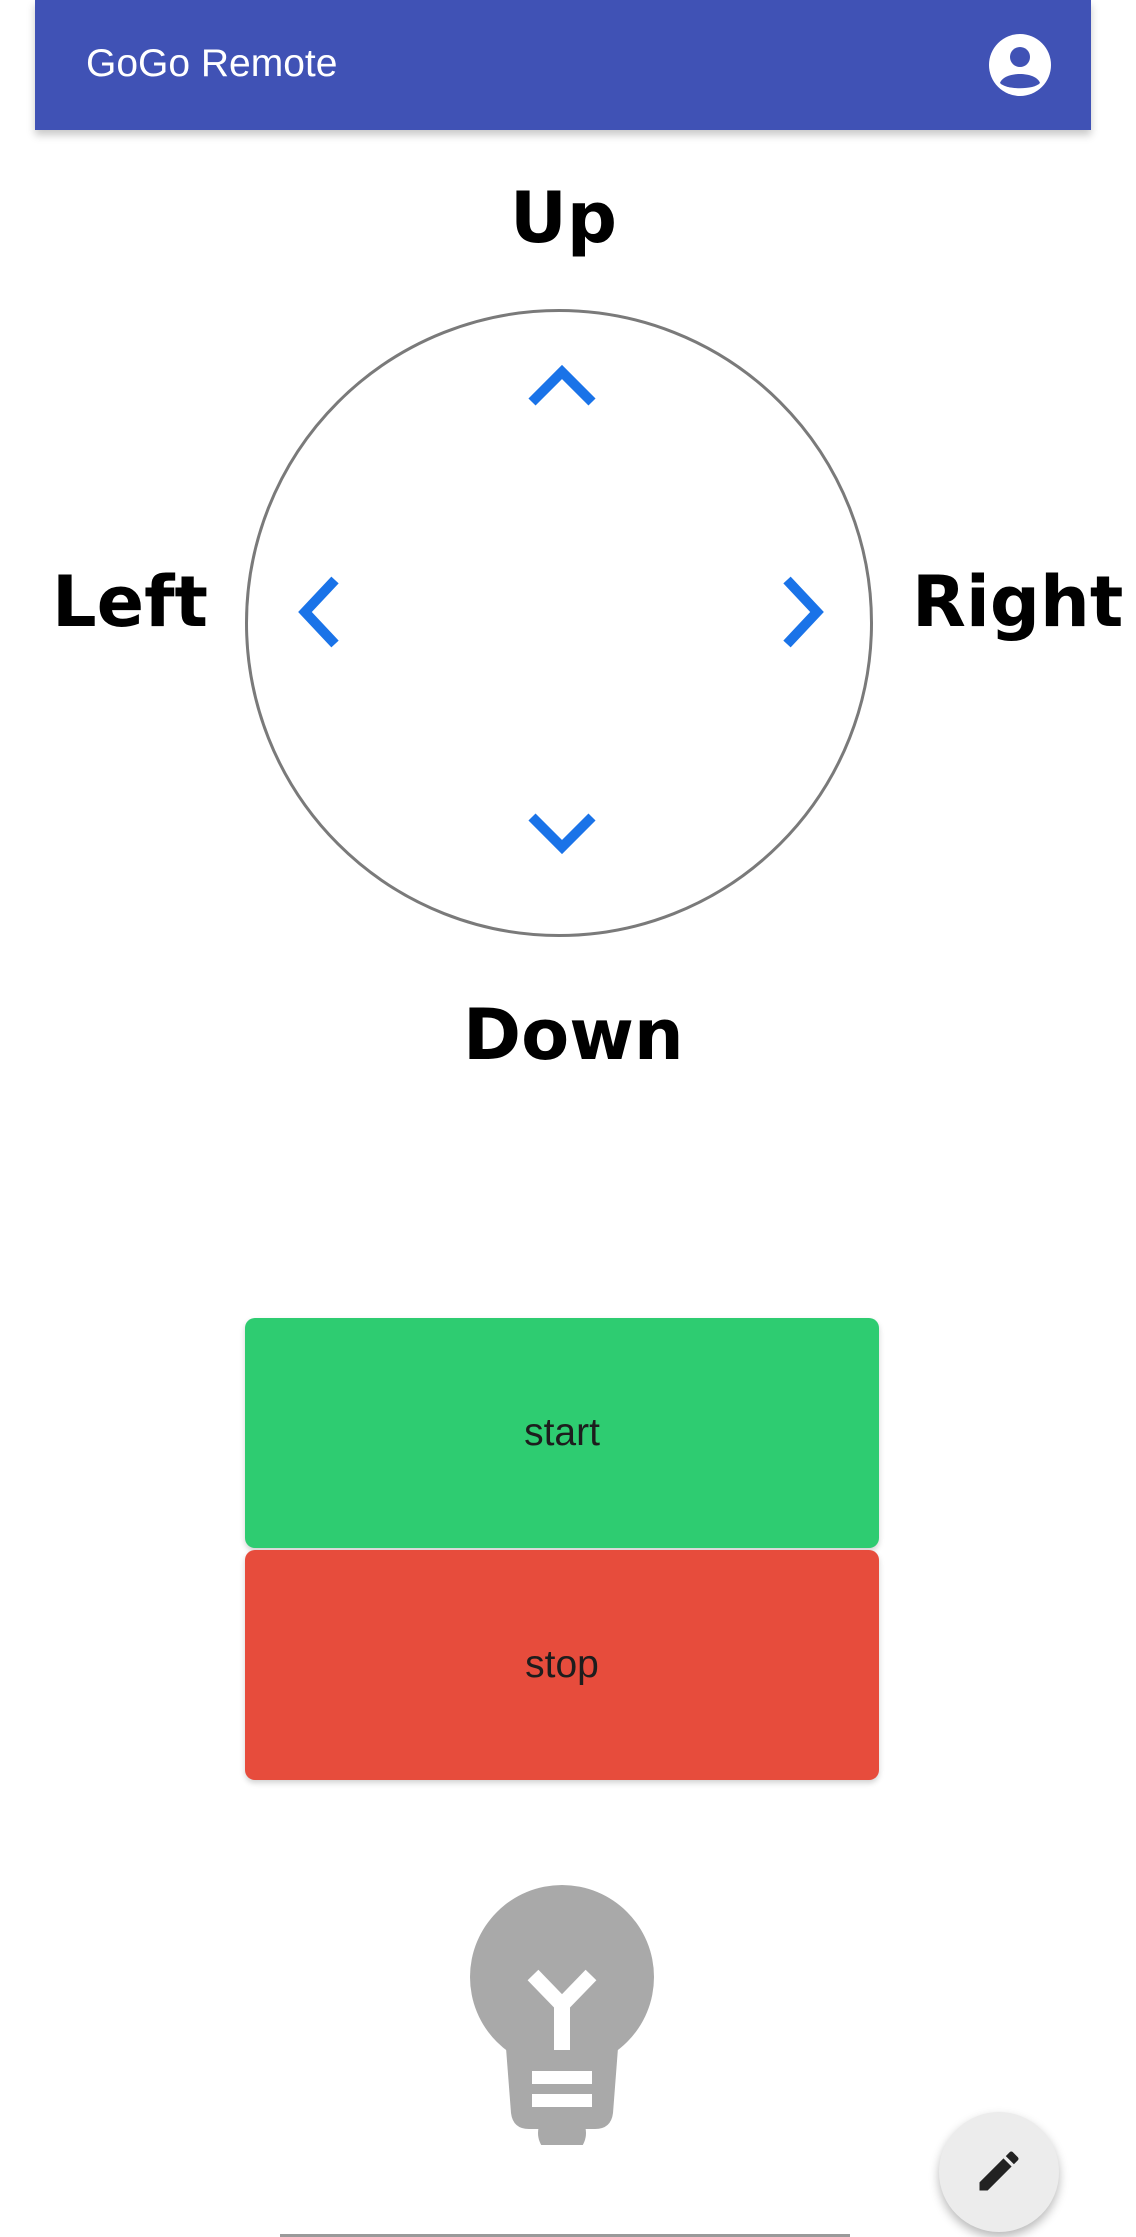 The height and width of the screenshot is (2237, 1136). Describe the element at coordinates (1018, 602) in the screenshot. I see `right-label: Right` at that location.